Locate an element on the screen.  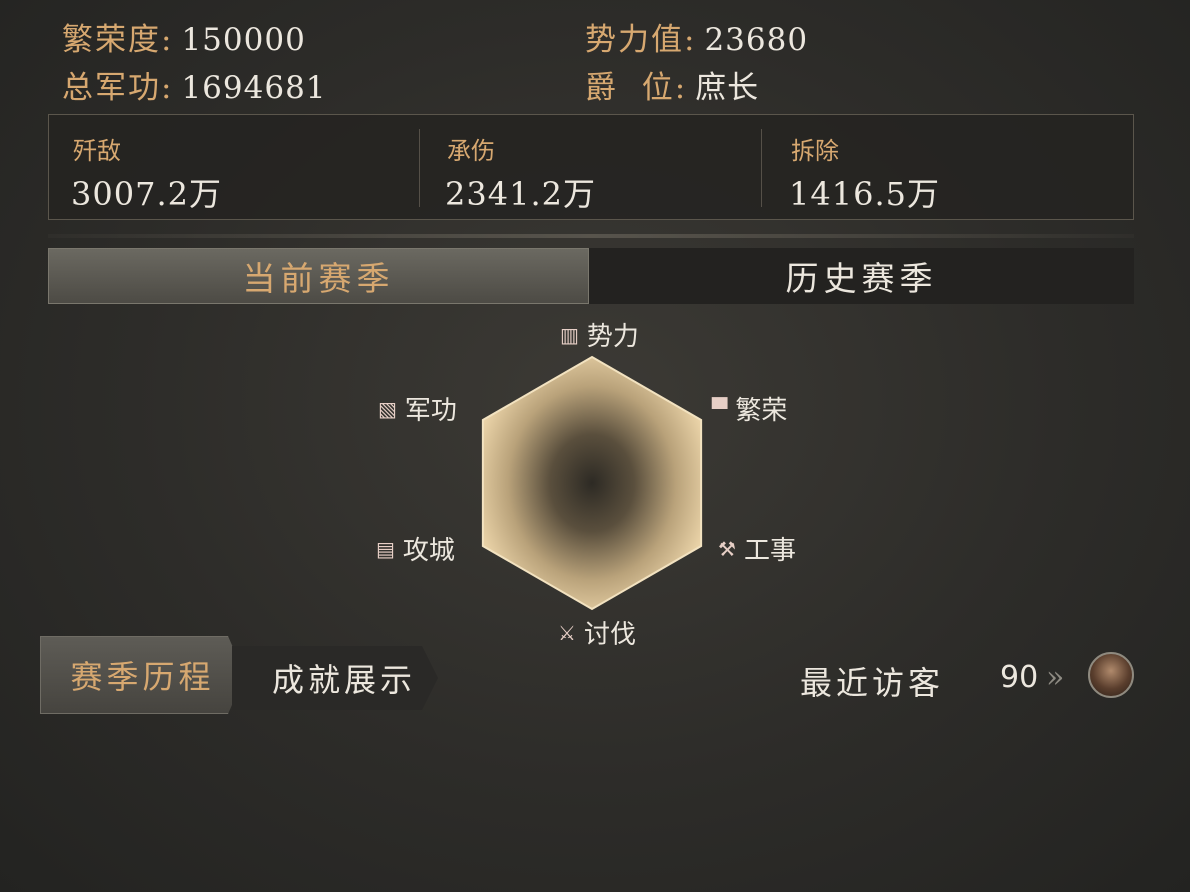
rank-label: 爵 位: is located at coordinates (636, 88).